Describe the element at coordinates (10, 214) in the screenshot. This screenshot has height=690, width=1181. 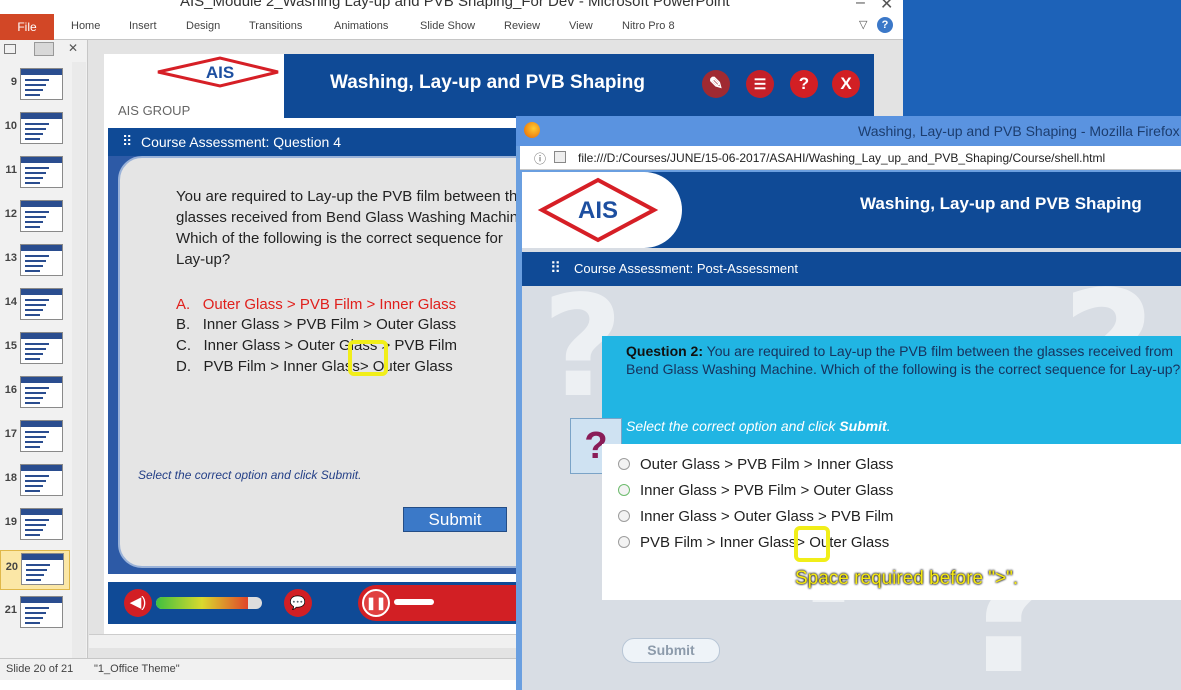
I see `slide-number: 12` at that location.